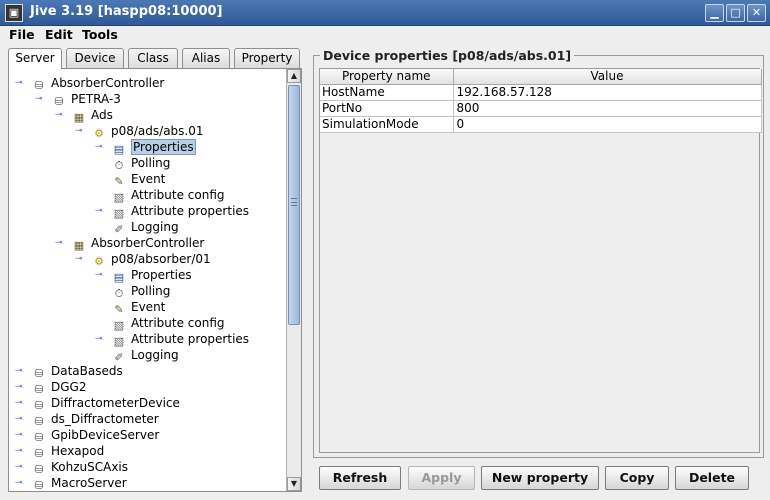 The width and height of the screenshot is (770, 500). Describe the element at coordinates (387, 77) in the screenshot. I see `column-header-property-name: Property name` at that location.